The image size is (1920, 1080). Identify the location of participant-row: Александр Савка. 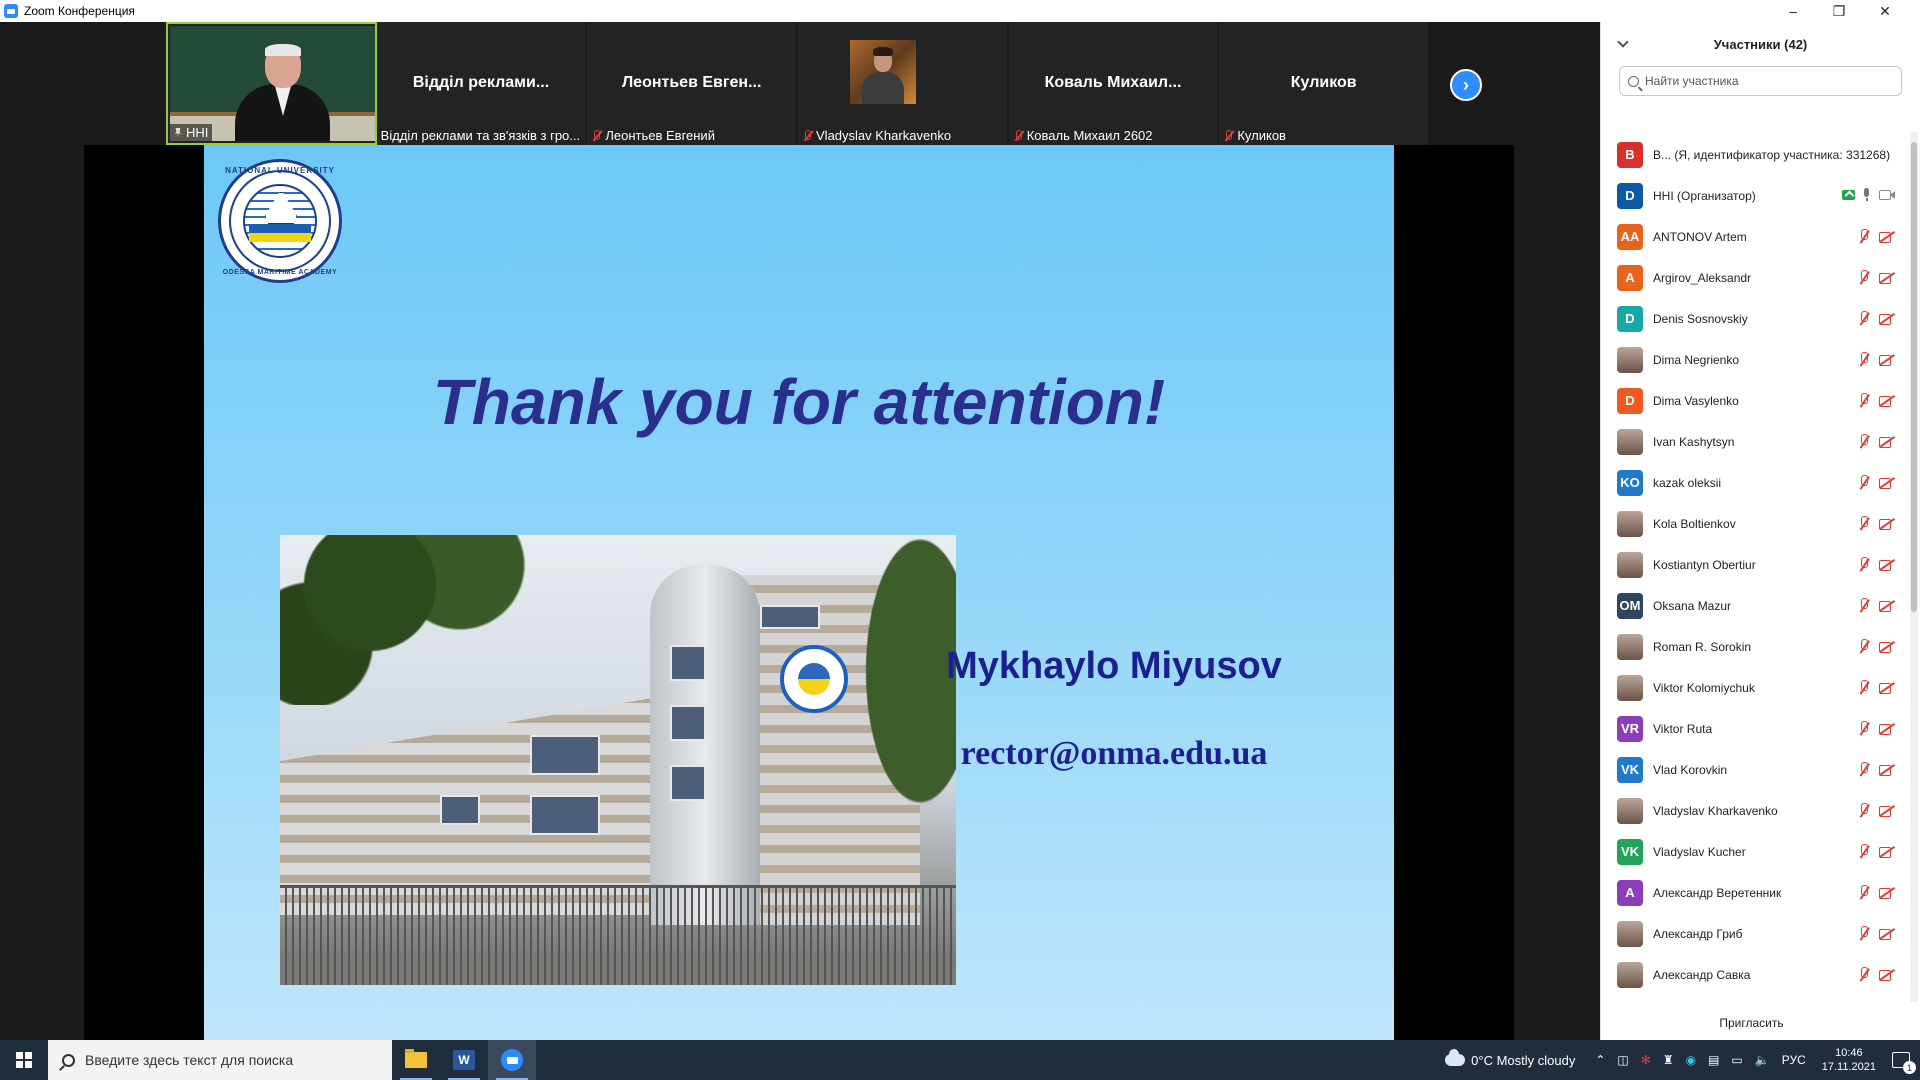
(1752, 974).